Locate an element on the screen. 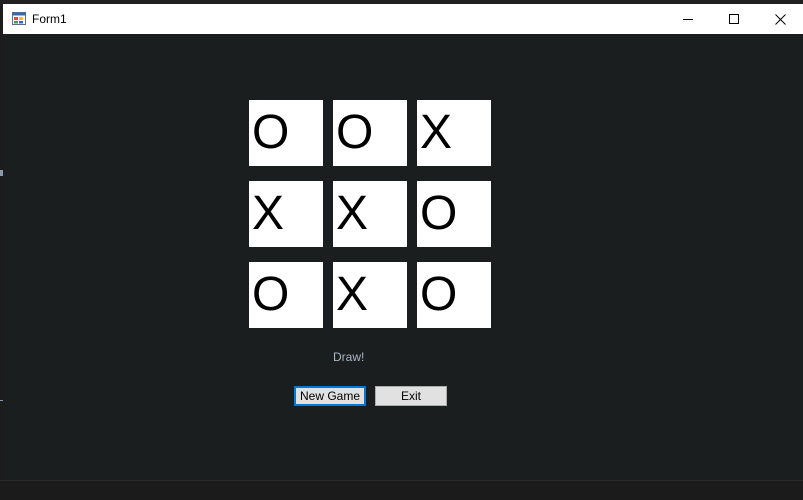 The width and height of the screenshot is (803, 500). close-icon is located at coordinates (780, 19).